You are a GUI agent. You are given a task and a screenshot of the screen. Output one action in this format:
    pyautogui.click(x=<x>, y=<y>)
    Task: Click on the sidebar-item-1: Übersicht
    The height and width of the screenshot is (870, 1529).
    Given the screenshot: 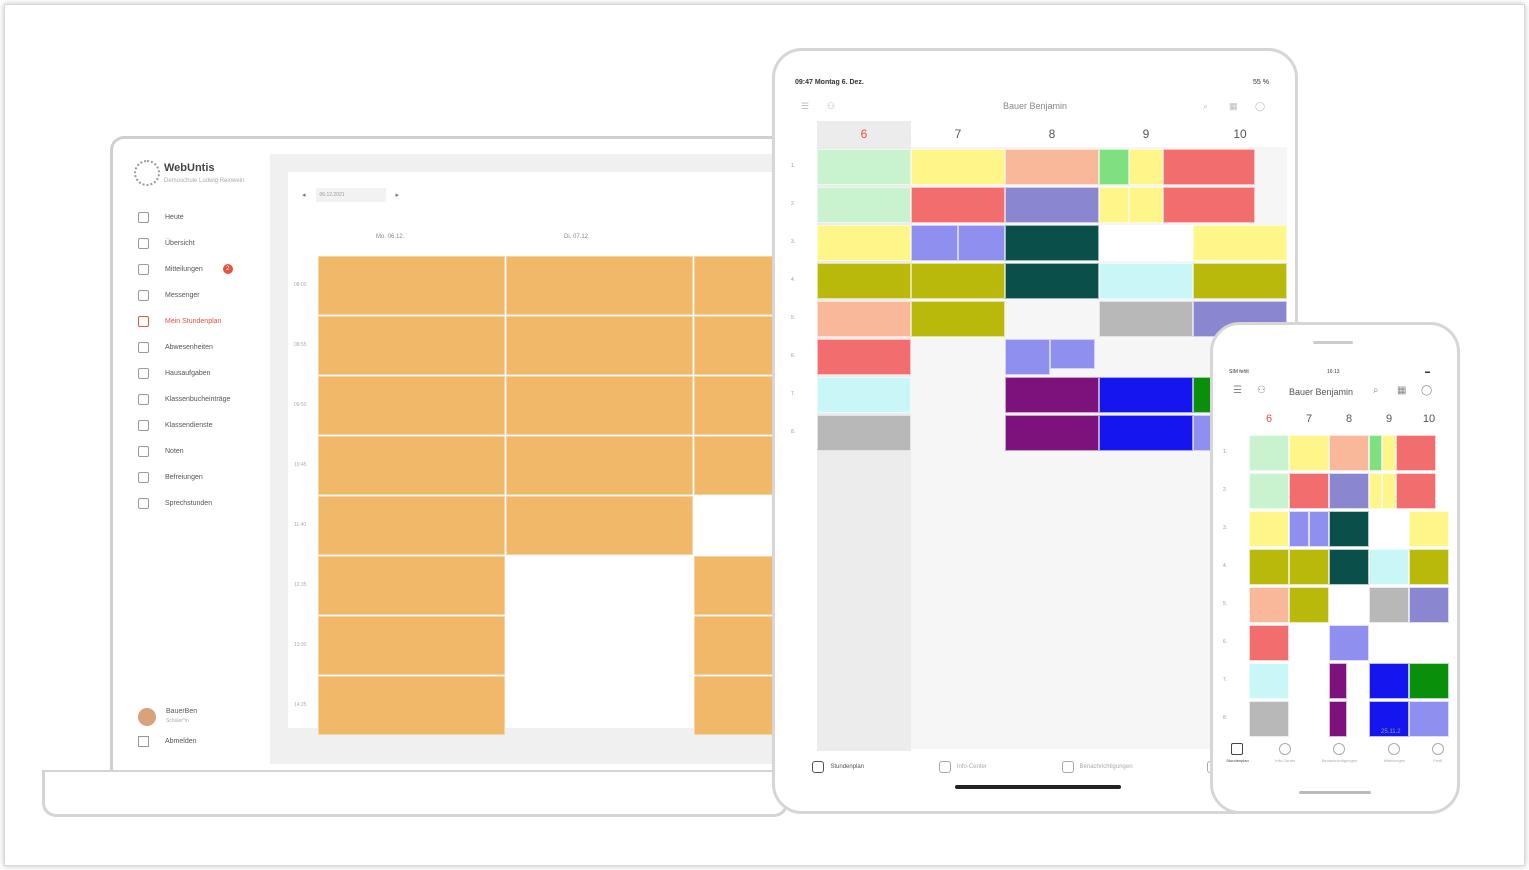 What is the action you would take?
    pyautogui.click(x=166, y=243)
    